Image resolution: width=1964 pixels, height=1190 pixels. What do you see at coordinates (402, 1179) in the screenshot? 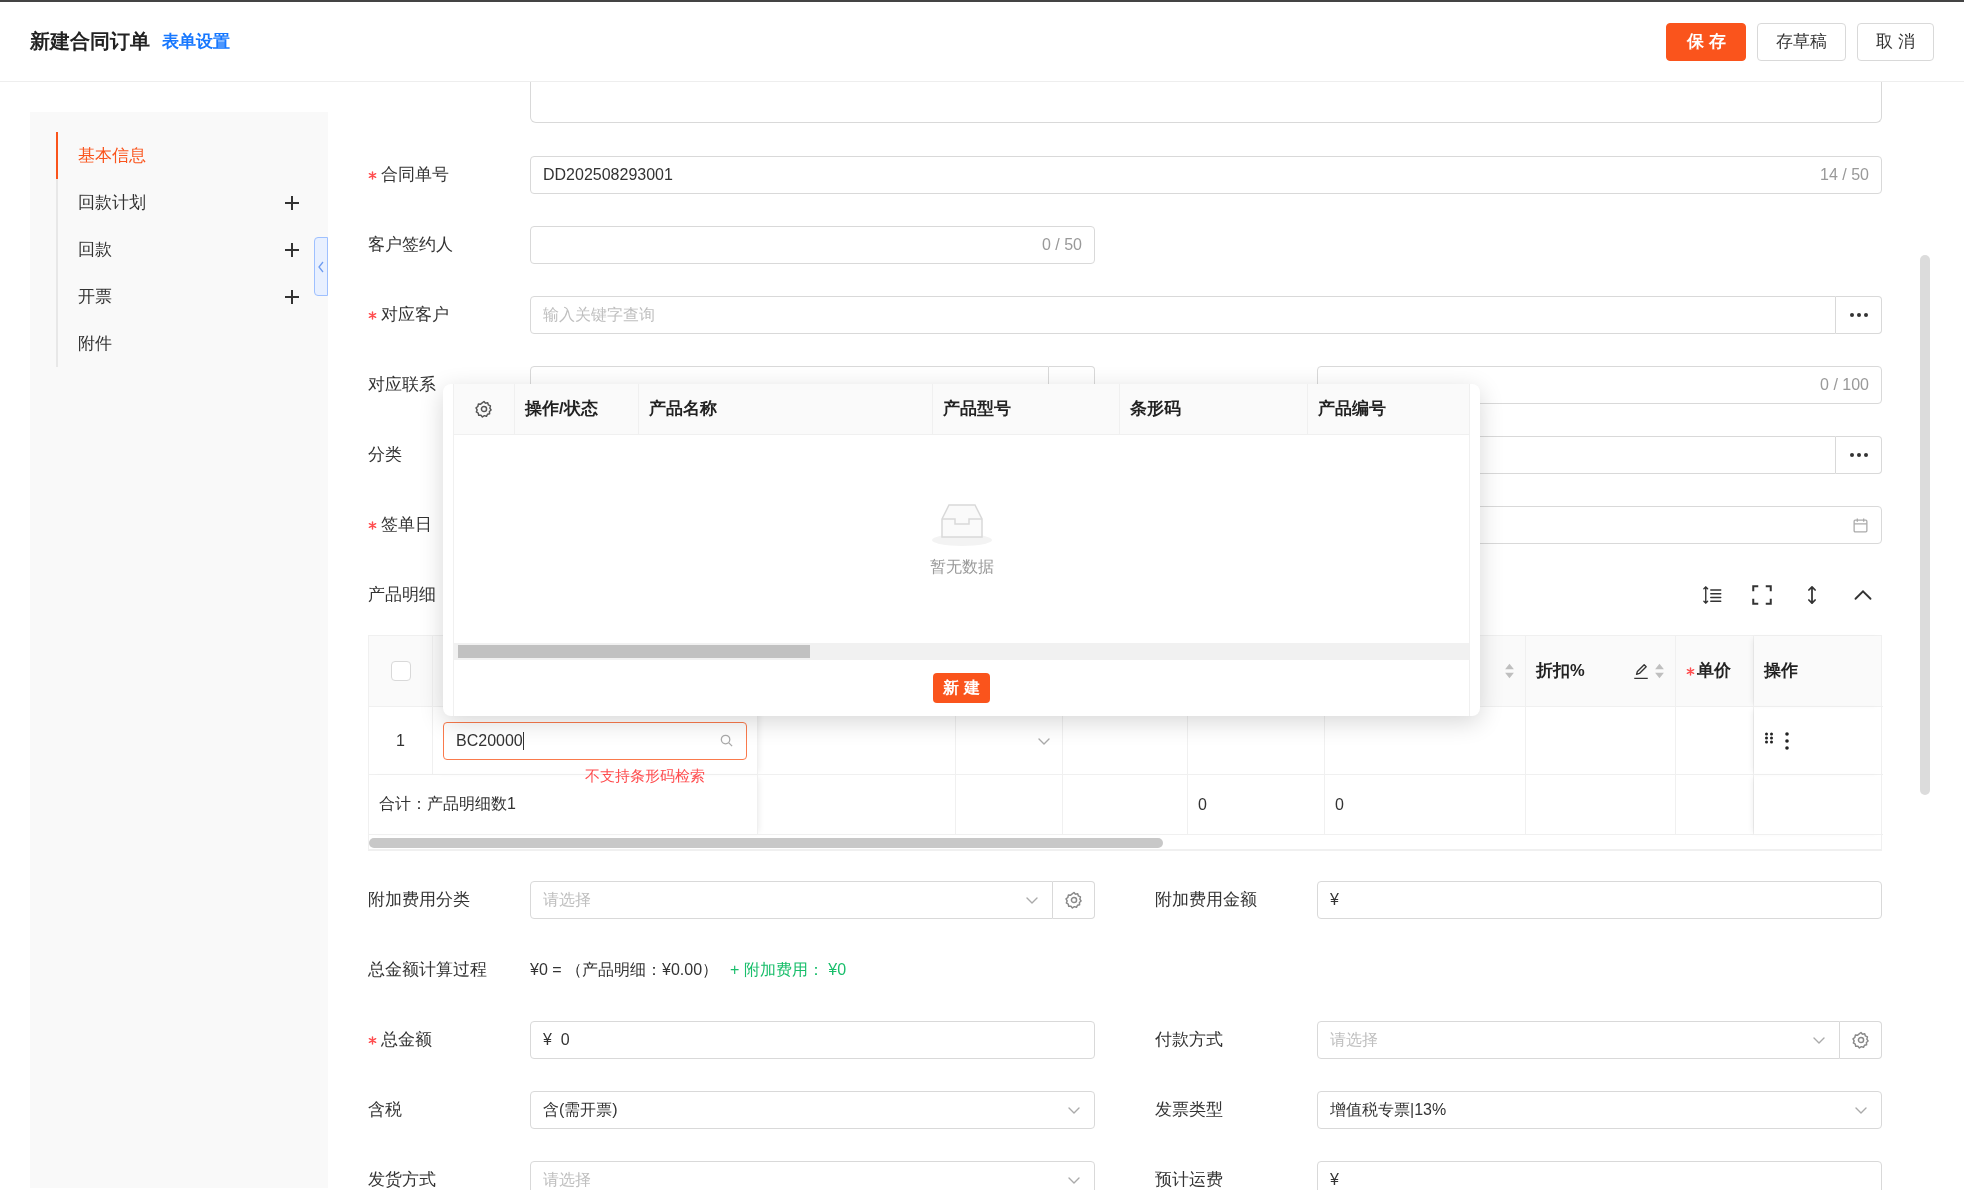
I see `field-label: 发货方式` at bounding box center [402, 1179].